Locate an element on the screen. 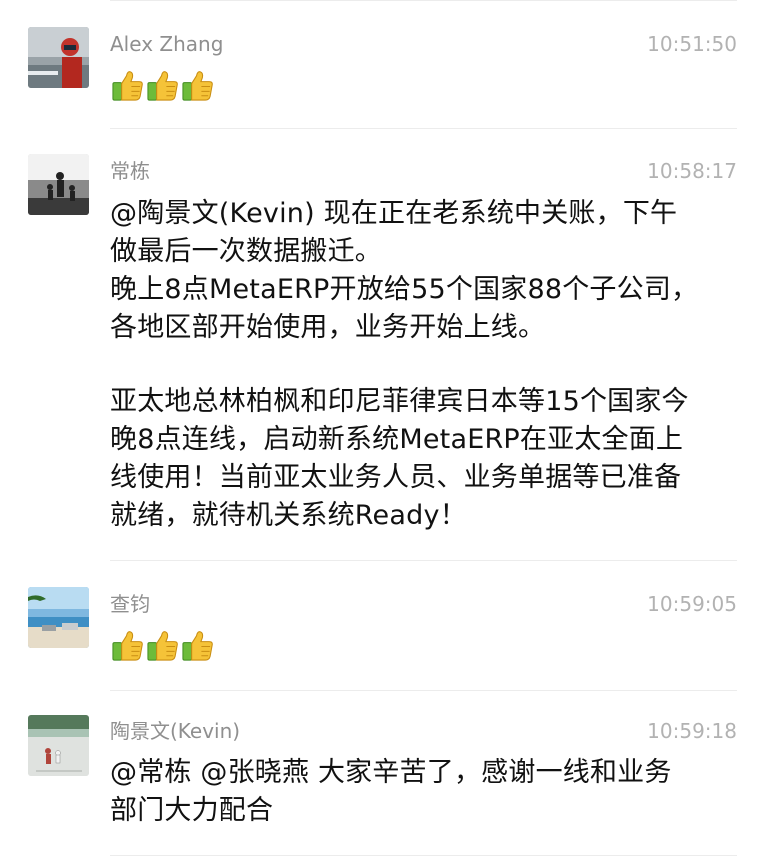 The height and width of the screenshot is (860, 765). sender-name: 陶景文(Kevin) is located at coordinates (175, 731).